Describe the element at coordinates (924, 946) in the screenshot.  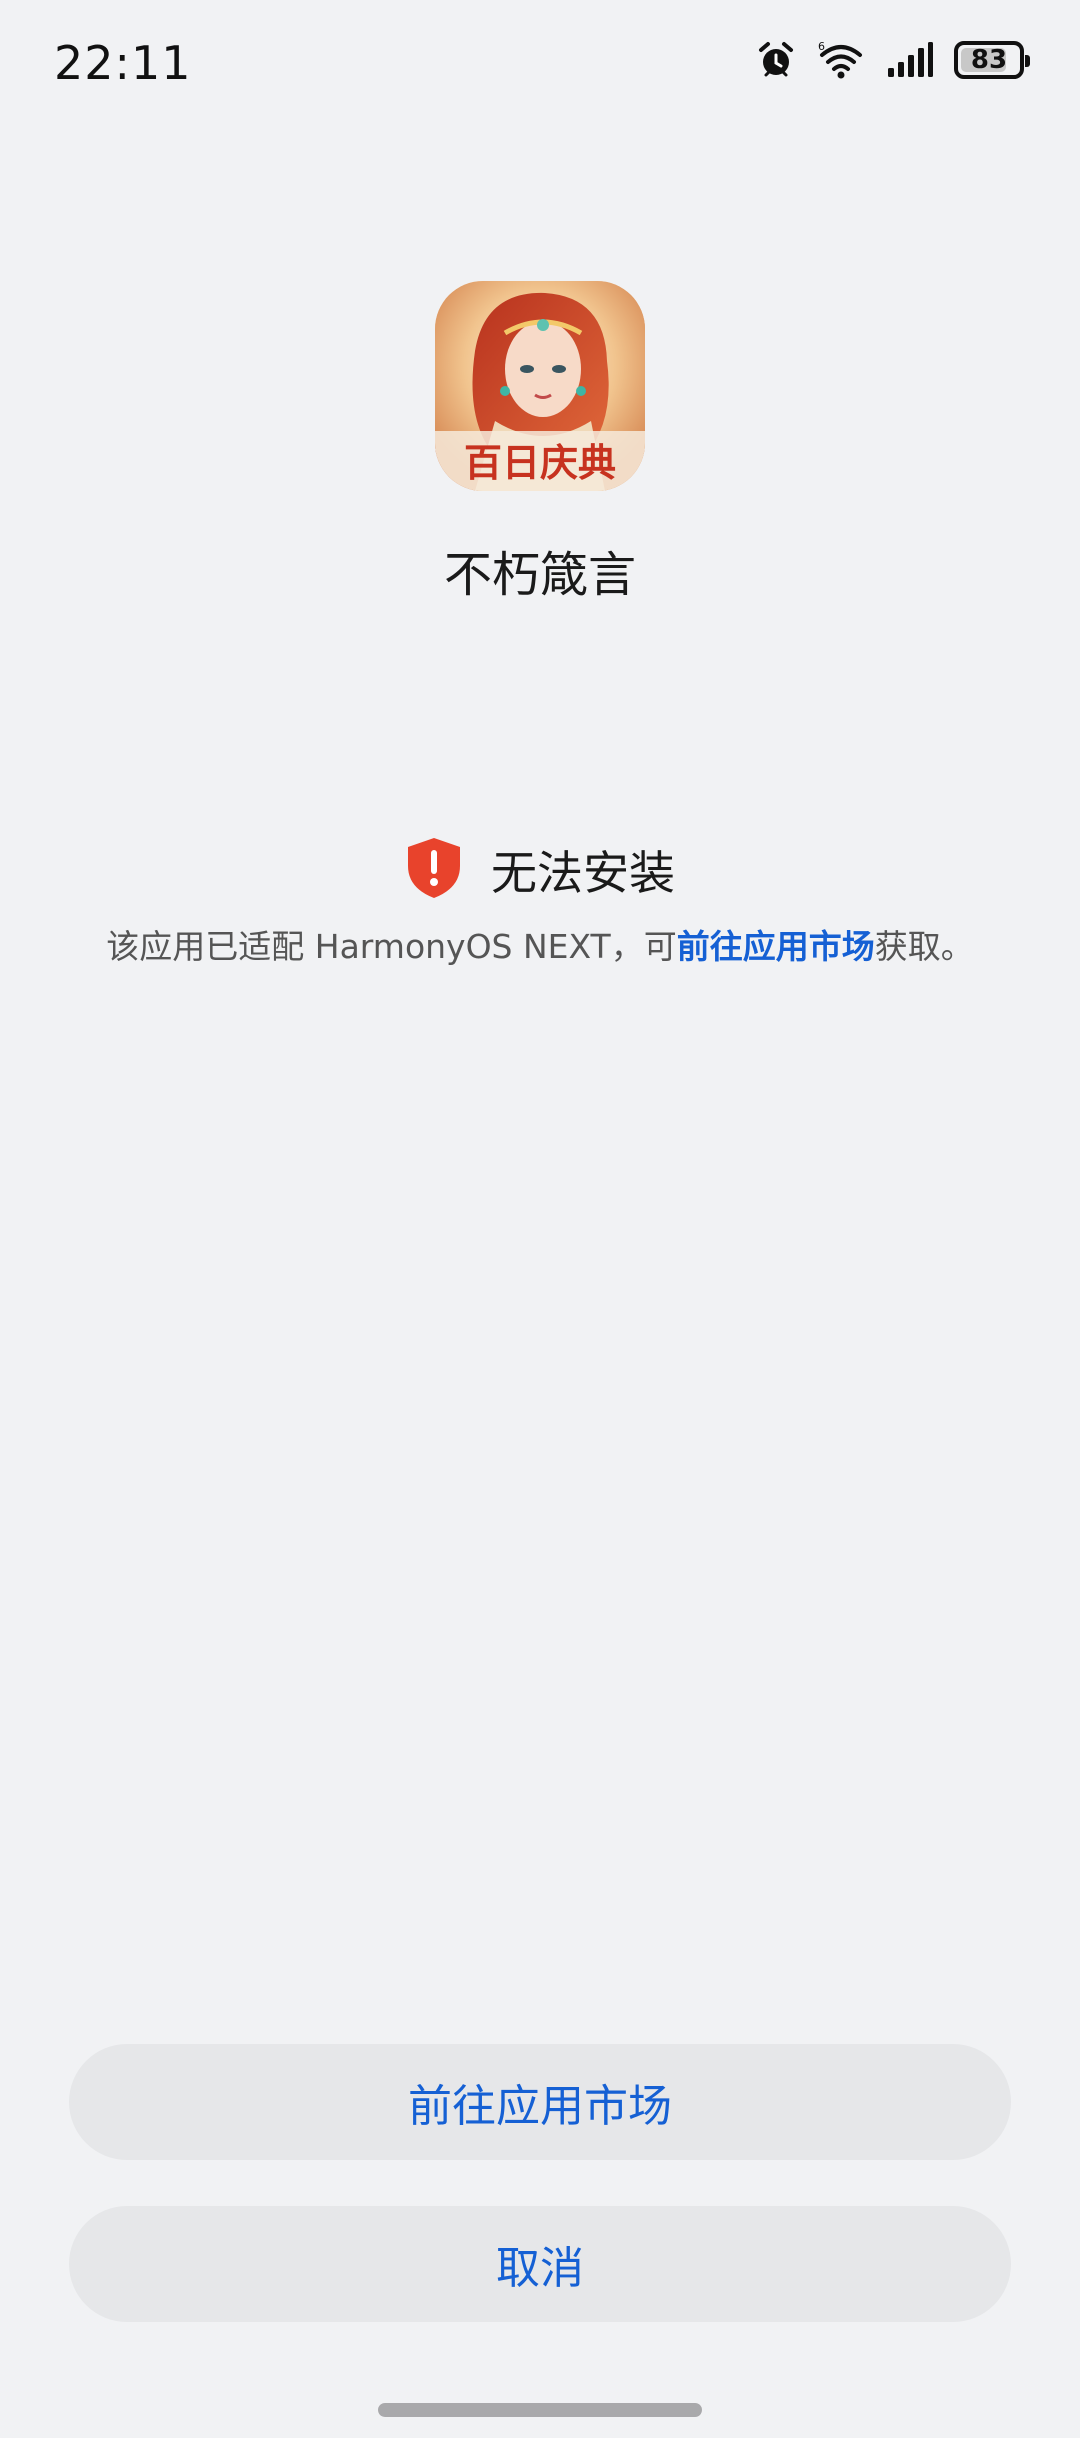
I see `warning-desc-suffix: 获取。` at that location.